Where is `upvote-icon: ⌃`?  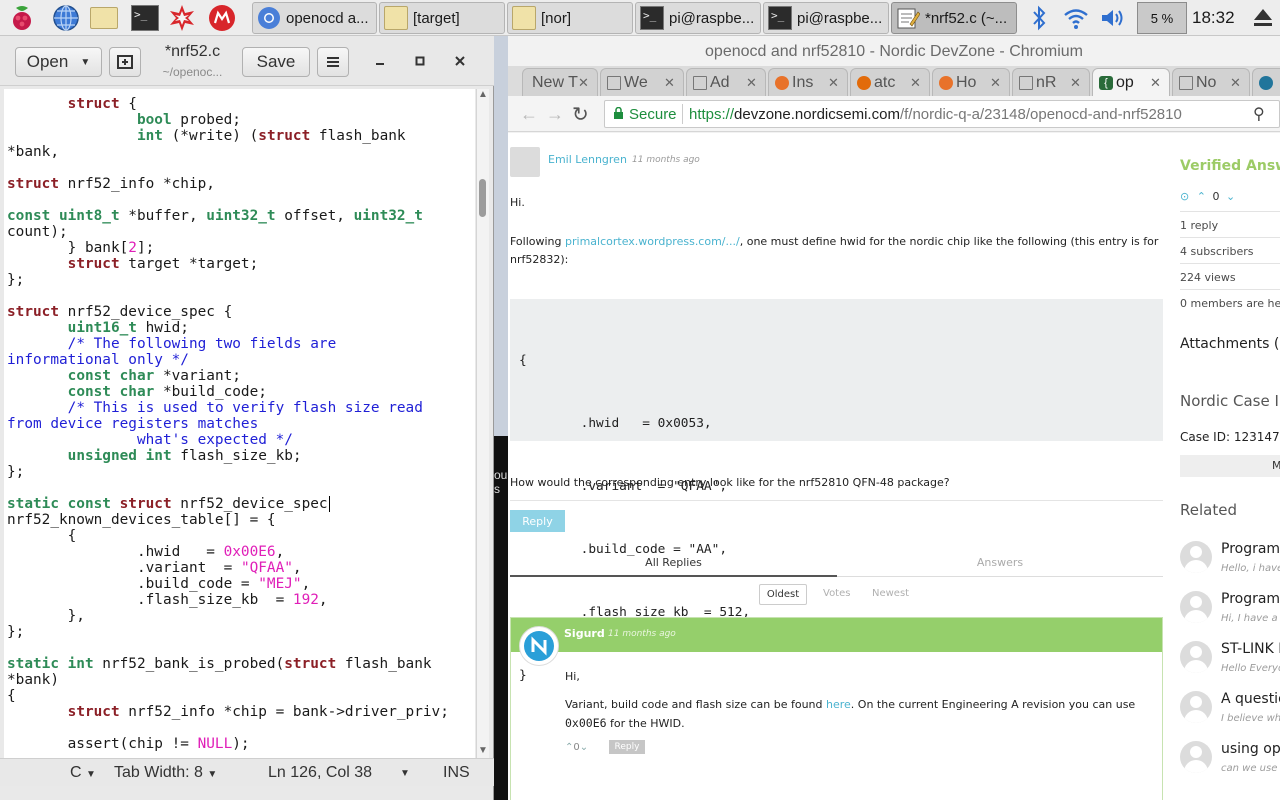
upvote-icon: ⌃ is located at coordinates (1201, 196).